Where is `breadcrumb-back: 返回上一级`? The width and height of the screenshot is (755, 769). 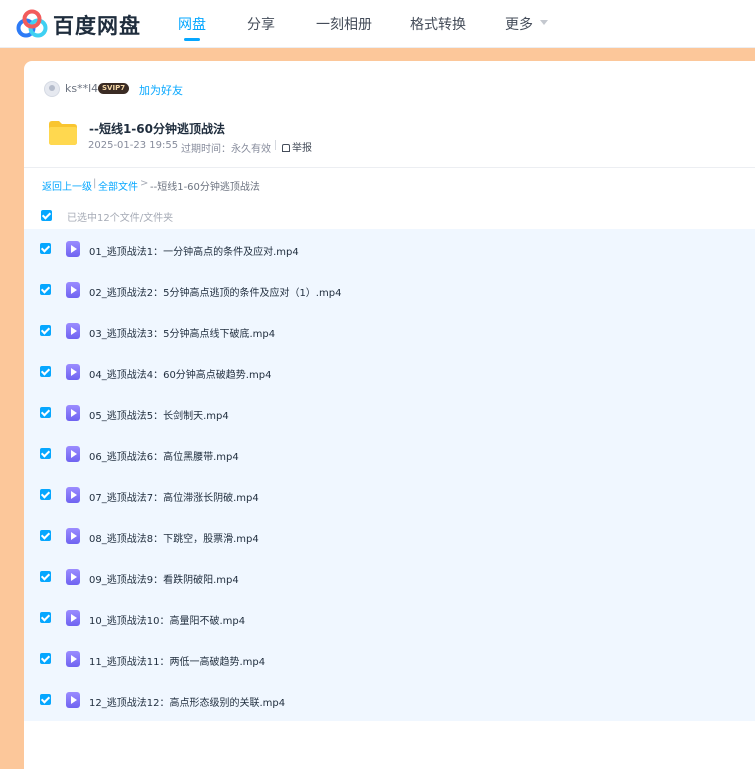 breadcrumb-back: 返回上一级 is located at coordinates (67, 185).